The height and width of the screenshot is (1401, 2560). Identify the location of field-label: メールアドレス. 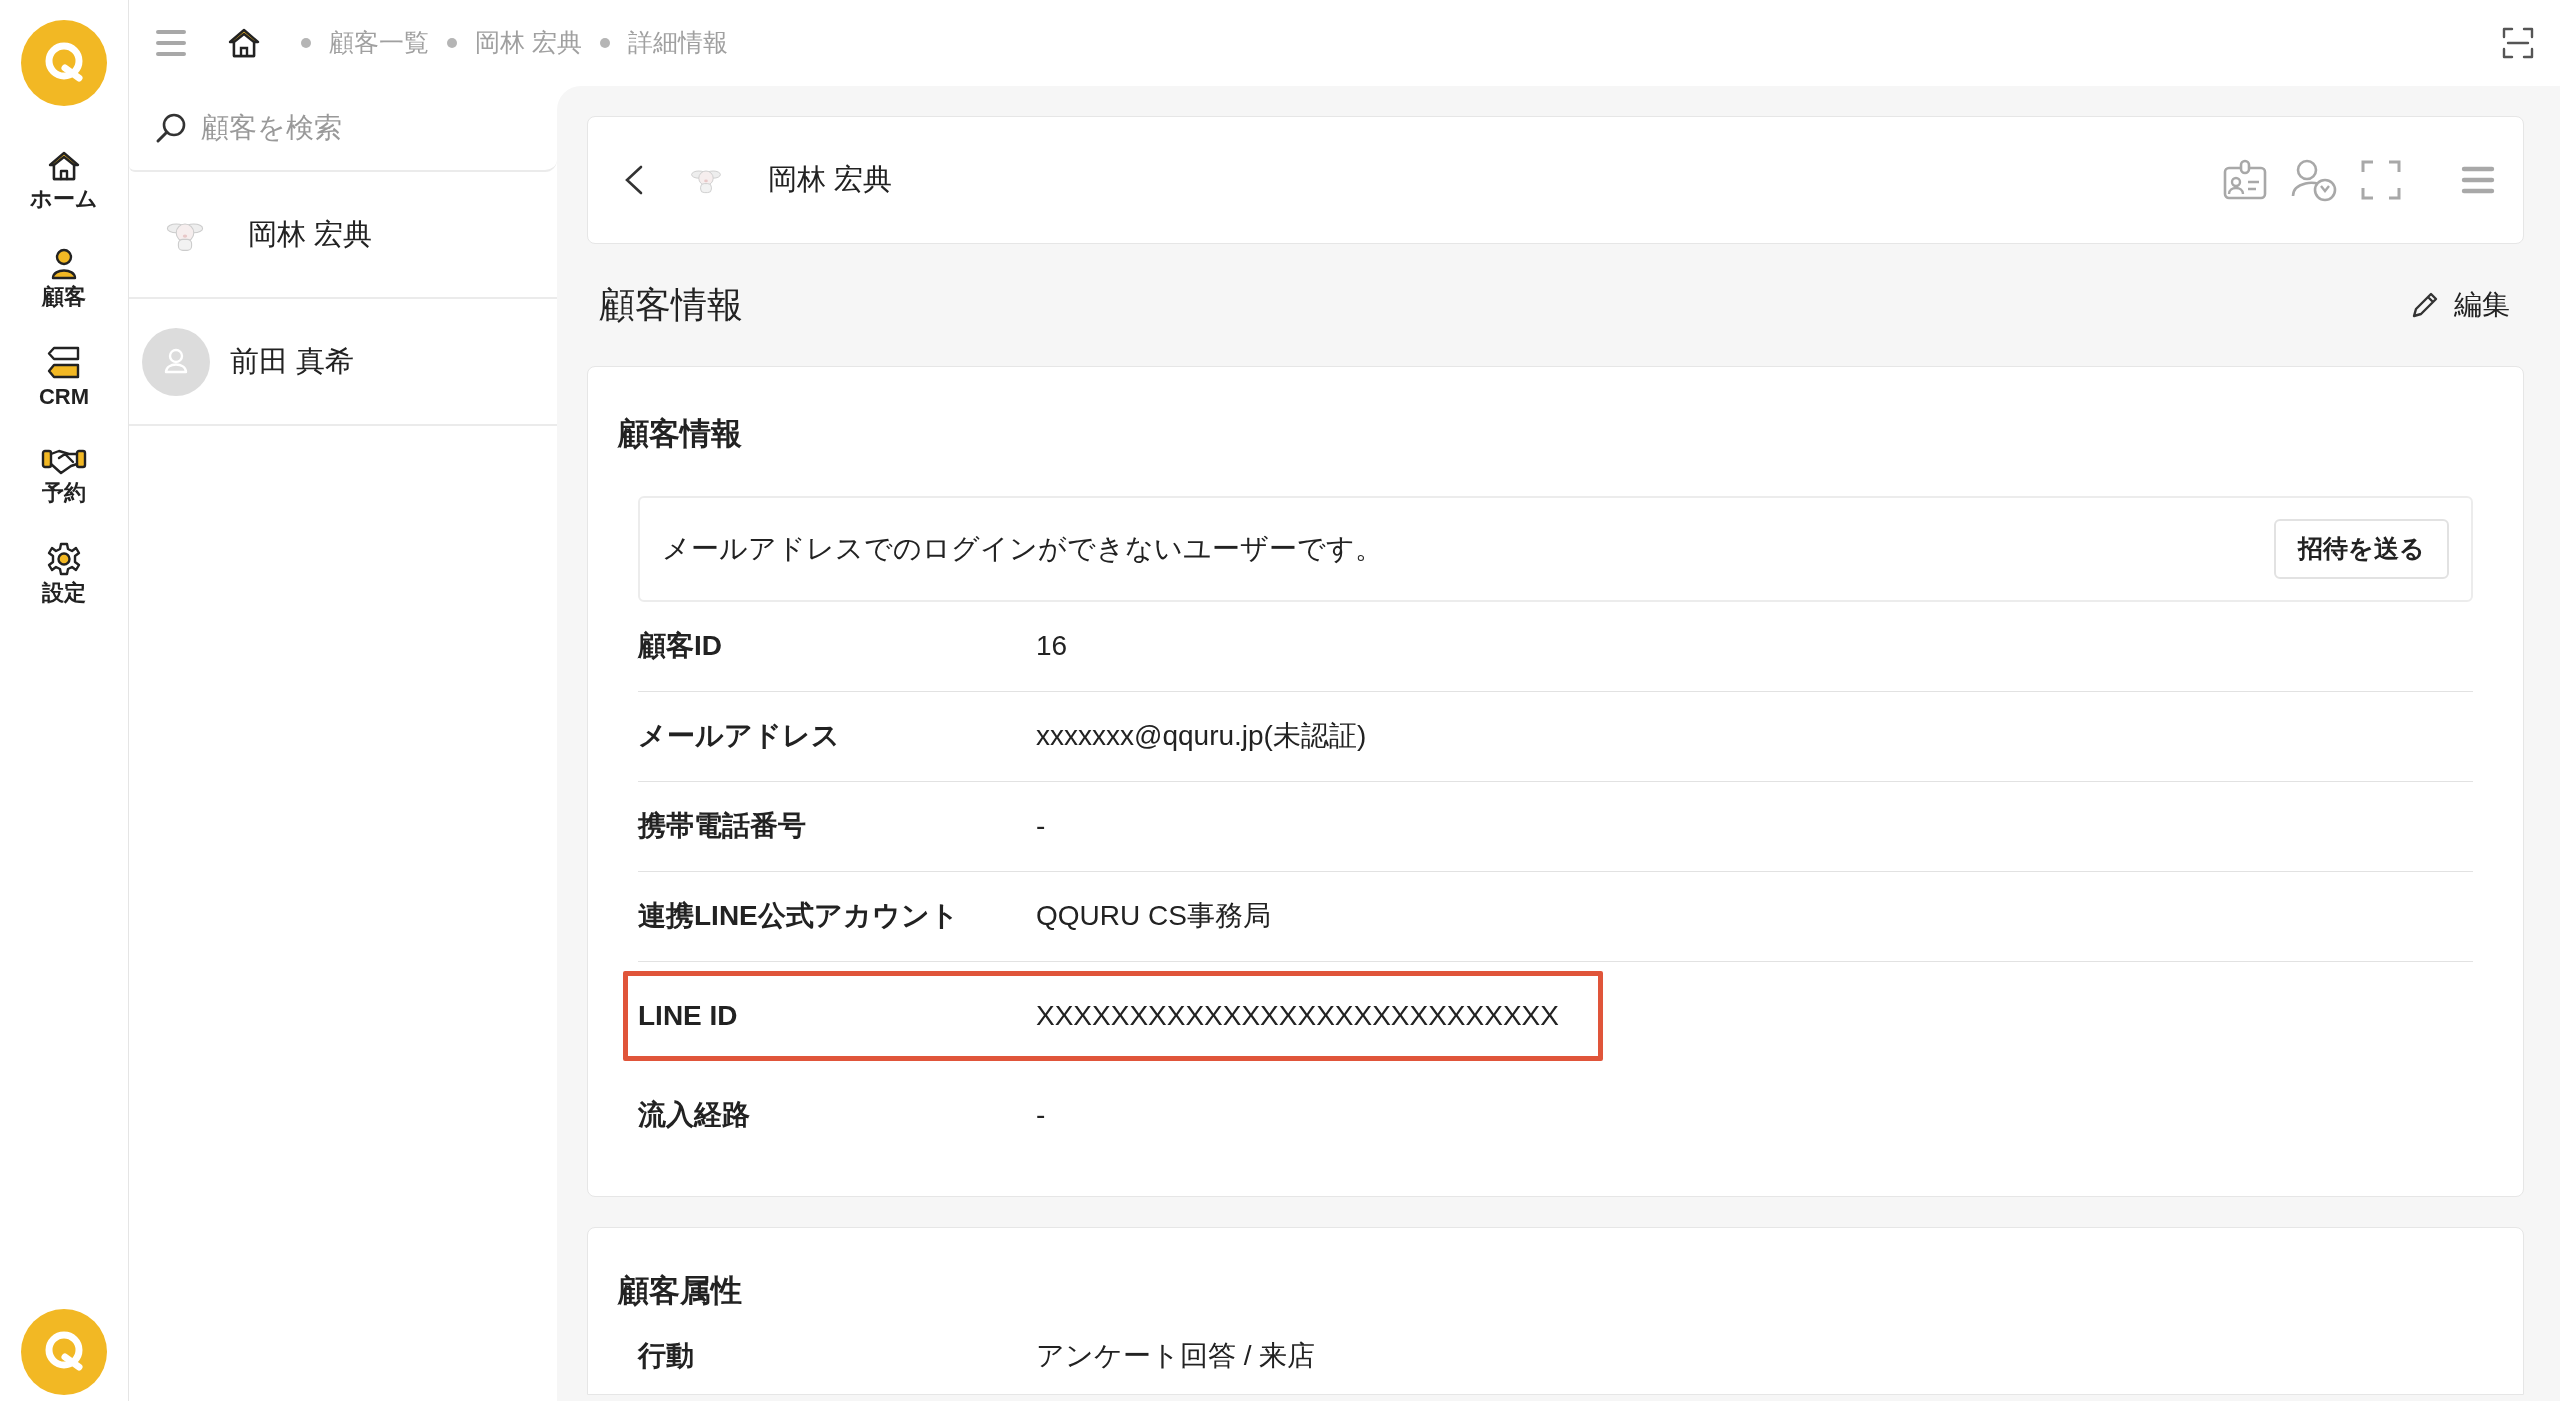
(739, 736).